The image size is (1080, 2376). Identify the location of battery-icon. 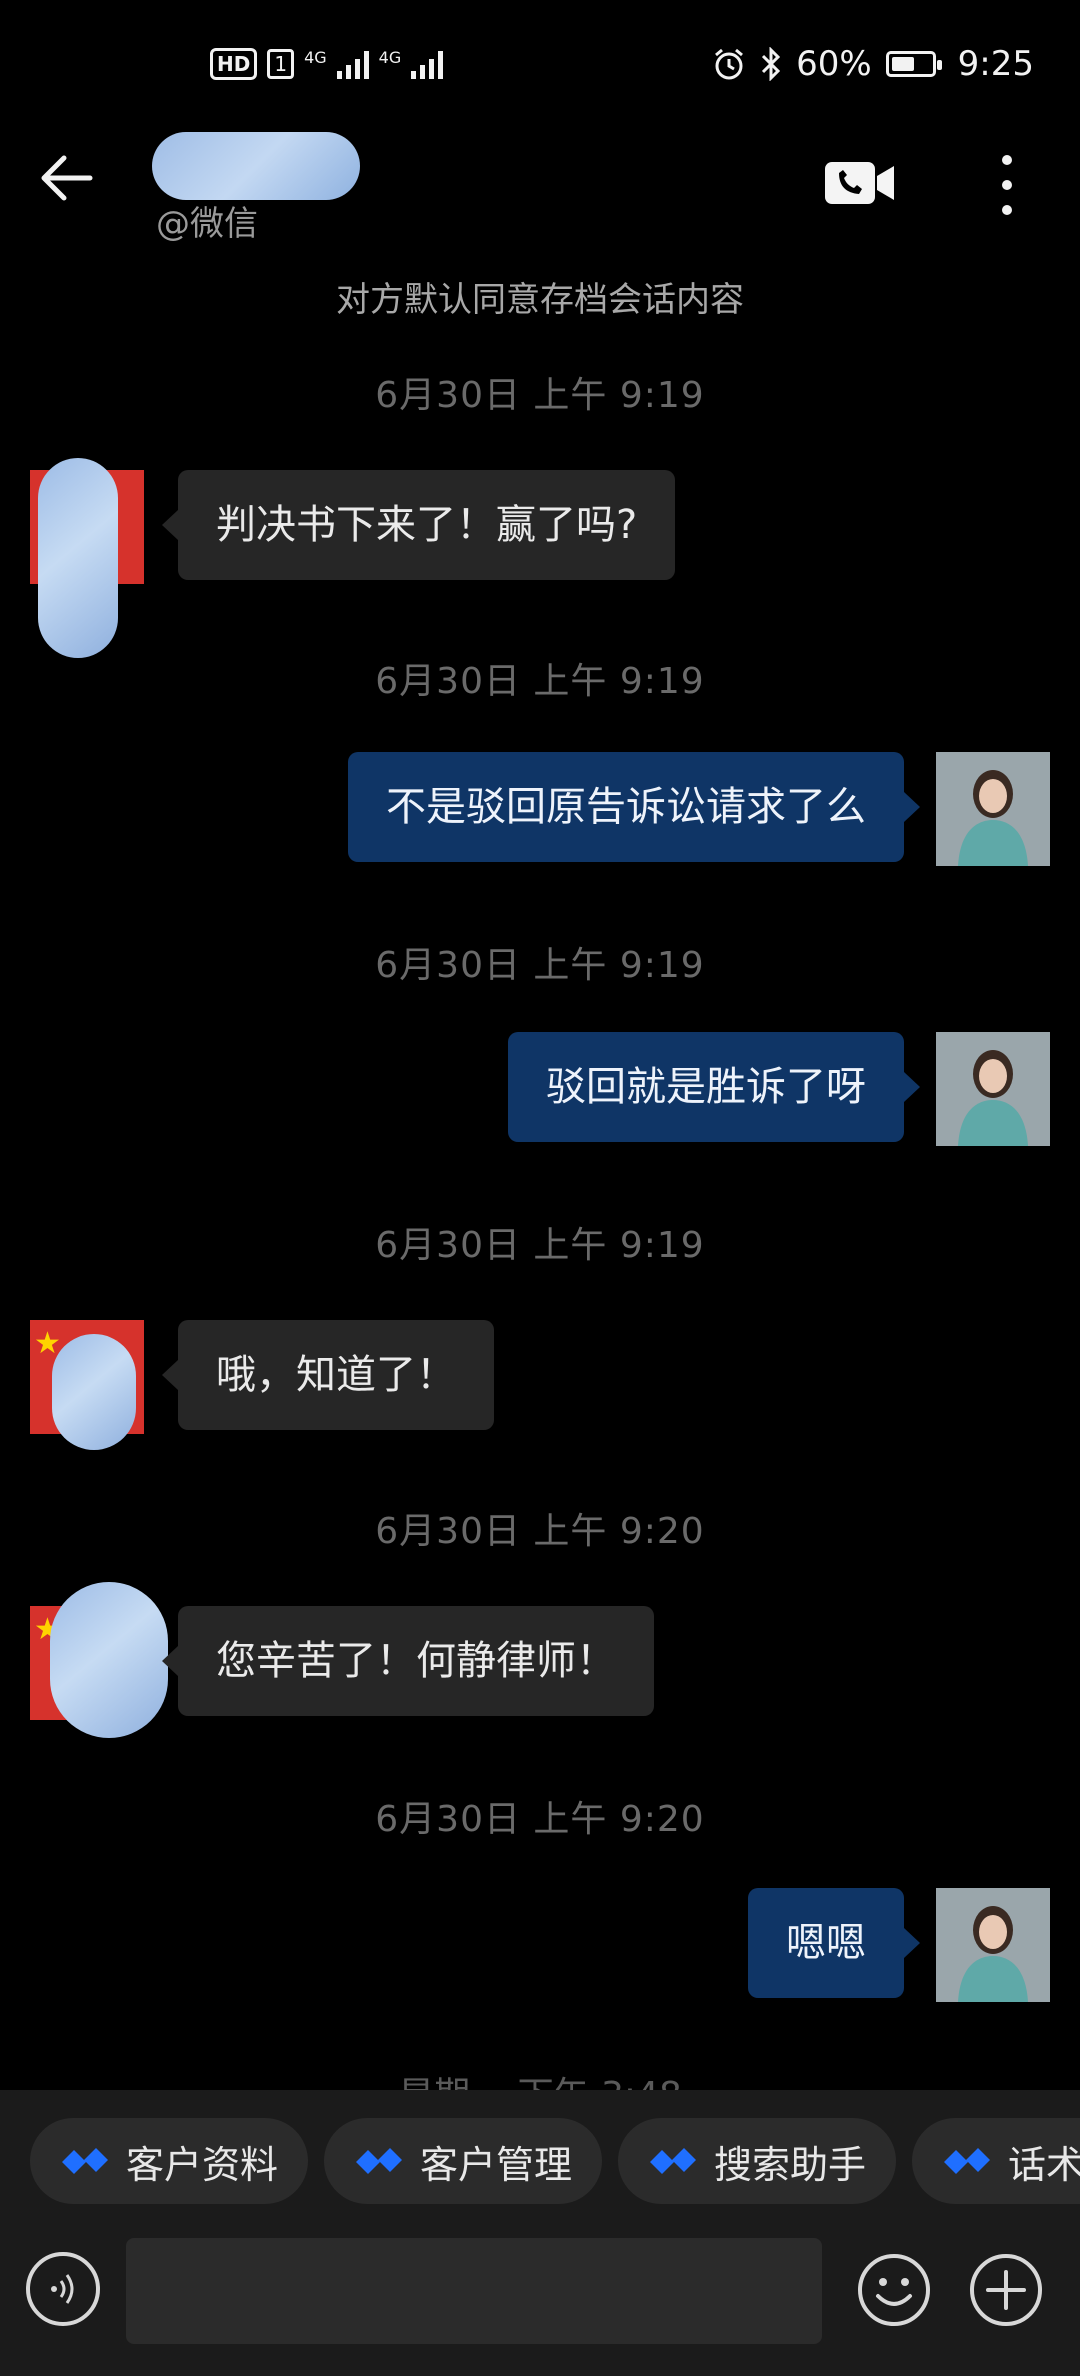
(913, 64).